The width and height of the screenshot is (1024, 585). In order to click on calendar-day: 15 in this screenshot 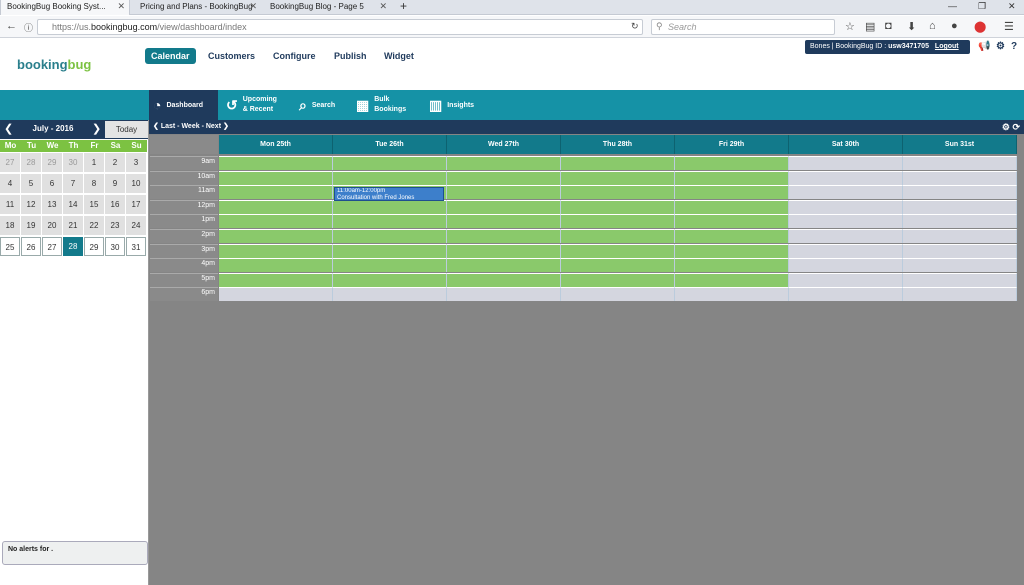, I will do `click(94, 204)`.